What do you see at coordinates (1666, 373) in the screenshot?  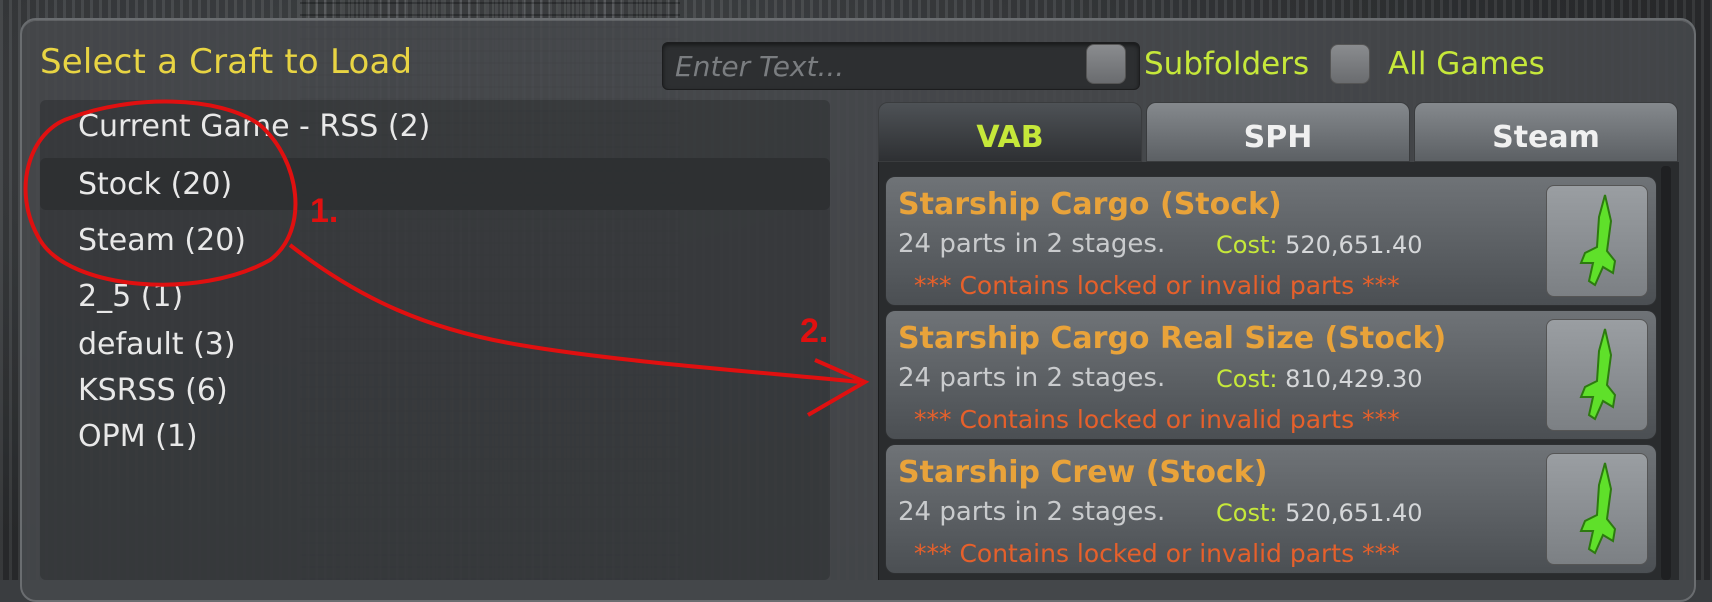 I see `craft-list-scrollbar` at bounding box center [1666, 373].